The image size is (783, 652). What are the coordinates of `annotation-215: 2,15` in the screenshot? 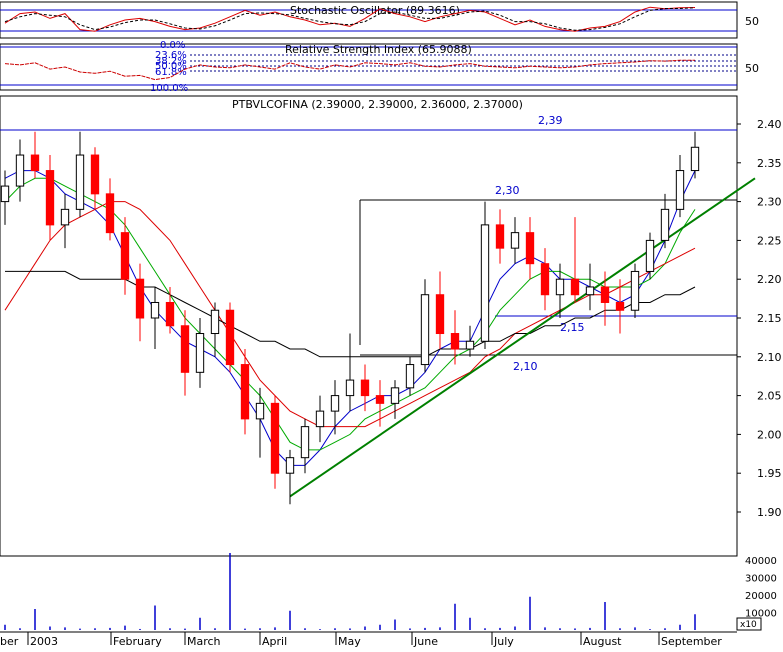 It's located at (572, 327).